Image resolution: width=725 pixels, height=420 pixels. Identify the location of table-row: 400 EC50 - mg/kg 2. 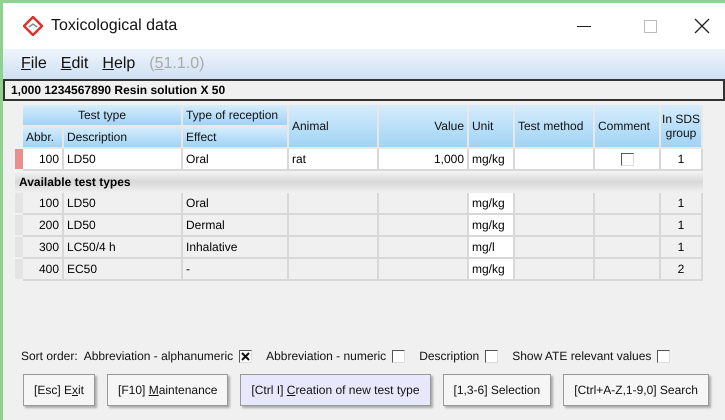
(359, 270).